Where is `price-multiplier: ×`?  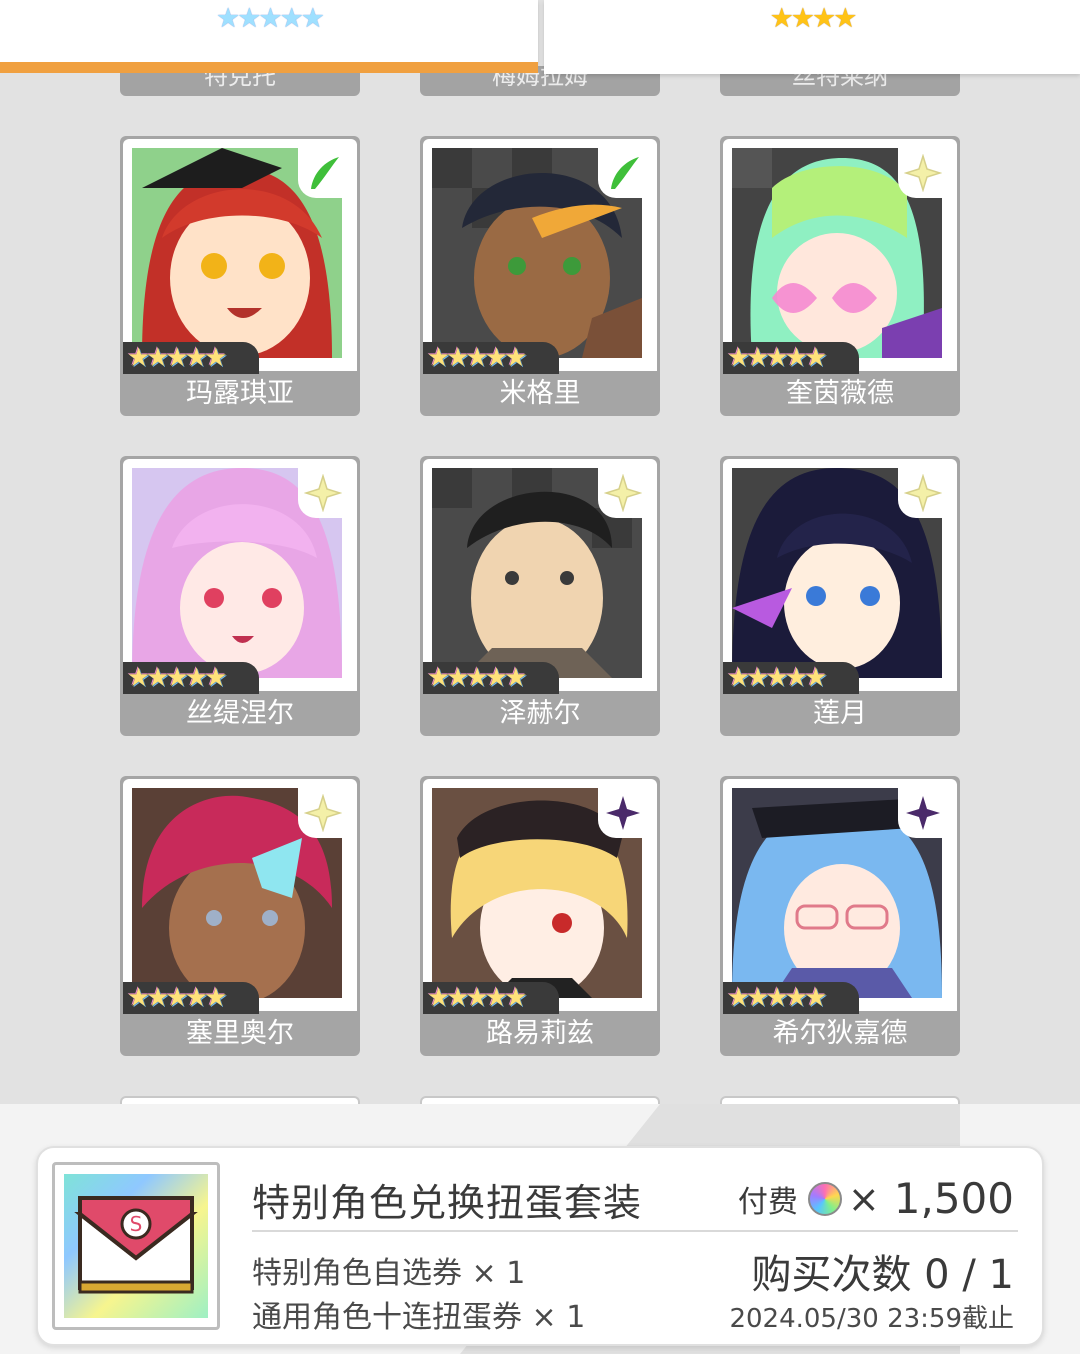
price-multiplier: × is located at coordinates (863, 1198).